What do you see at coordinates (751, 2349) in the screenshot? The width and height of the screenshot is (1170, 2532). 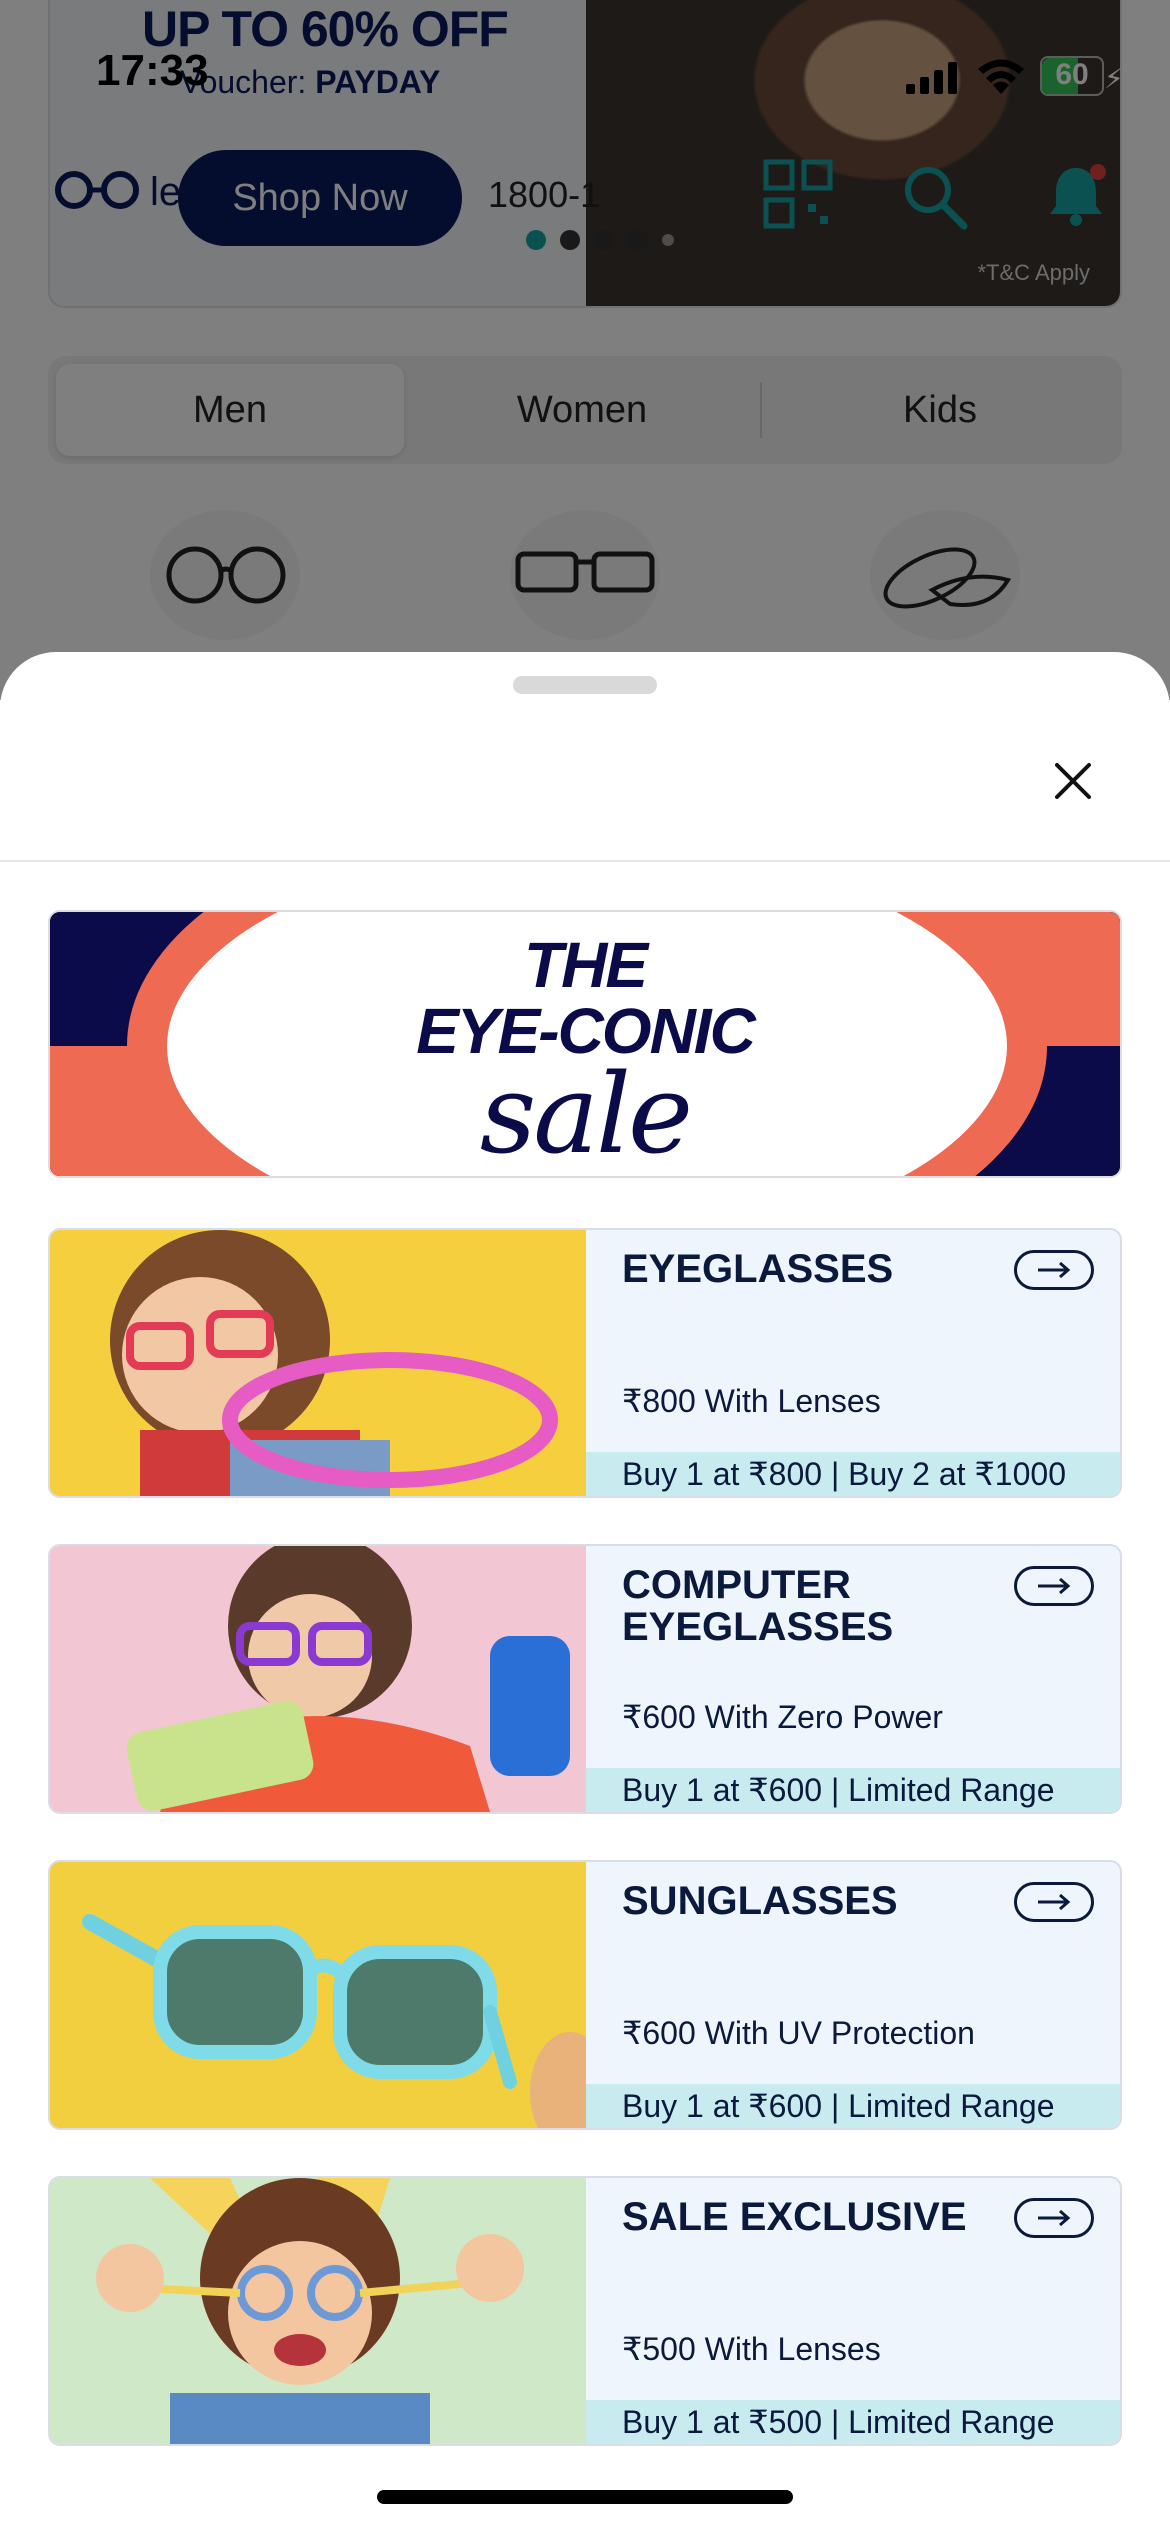 I see `card-price: ₹500 With Lenses` at bounding box center [751, 2349].